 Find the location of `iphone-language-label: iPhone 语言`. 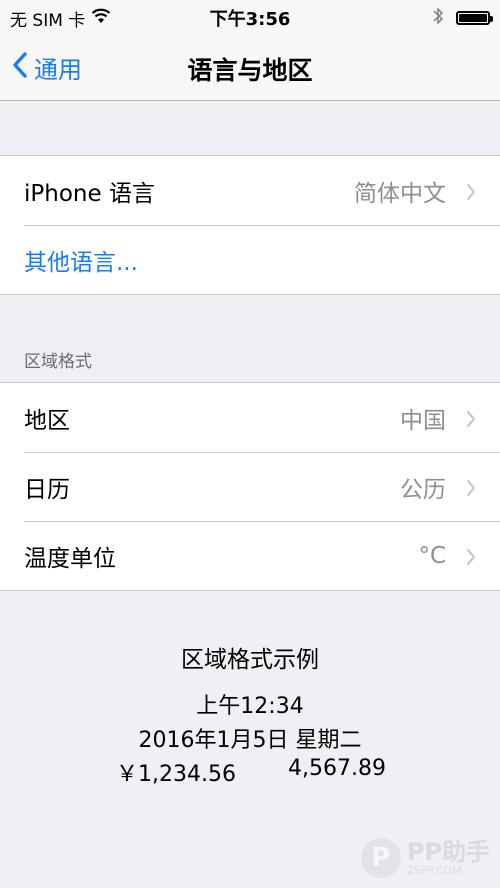

iphone-language-label: iPhone 语言 is located at coordinates (89, 193).